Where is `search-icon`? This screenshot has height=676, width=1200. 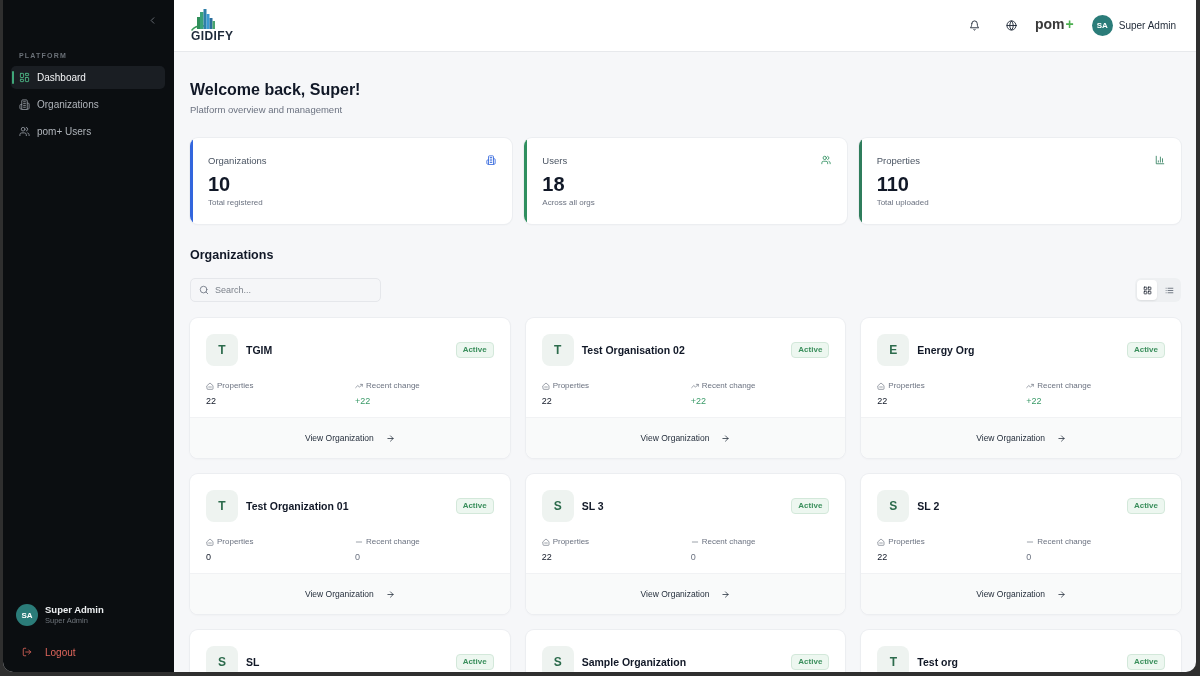 search-icon is located at coordinates (204, 290).